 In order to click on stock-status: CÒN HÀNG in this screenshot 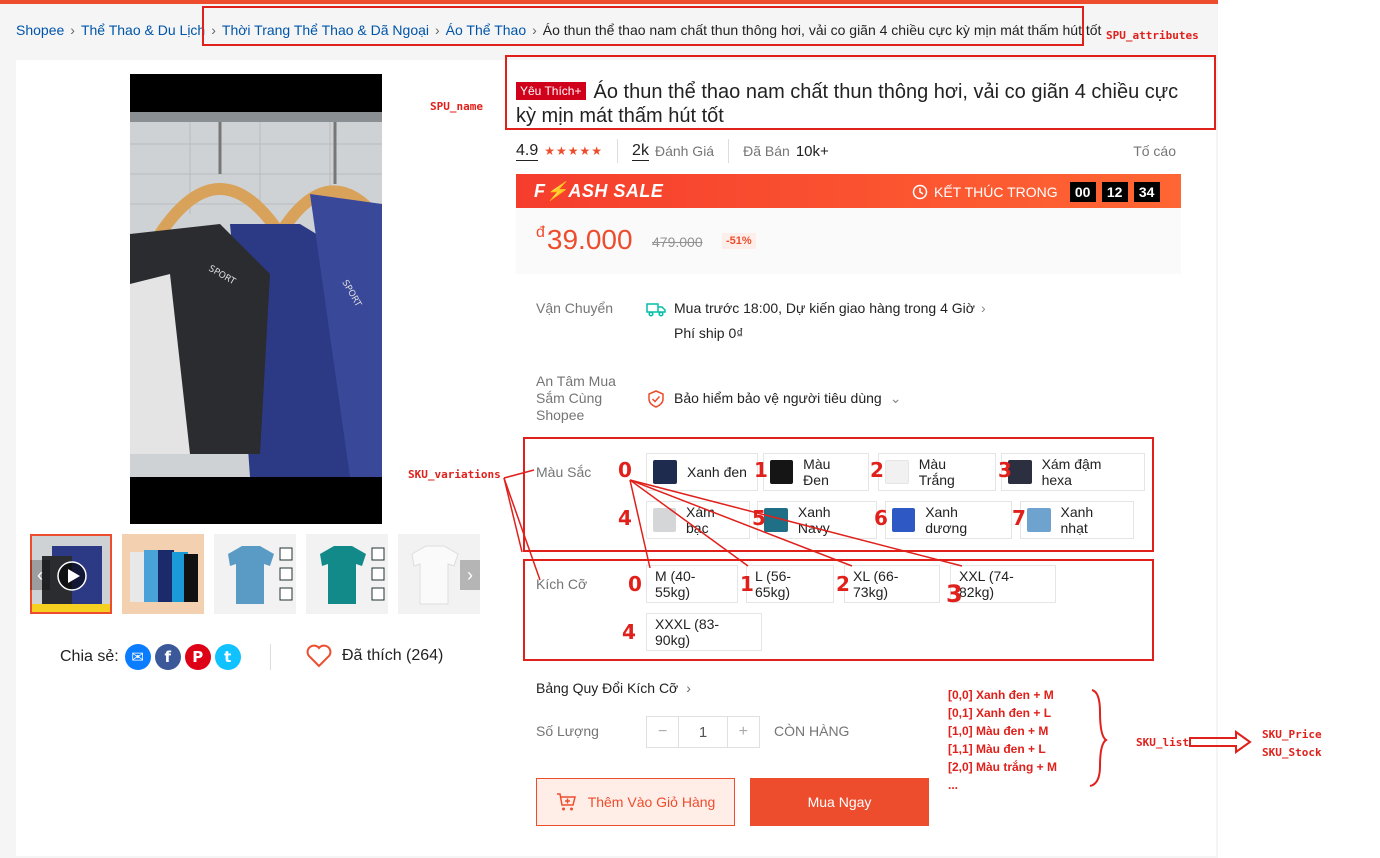, I will do `click(812, 731)`.